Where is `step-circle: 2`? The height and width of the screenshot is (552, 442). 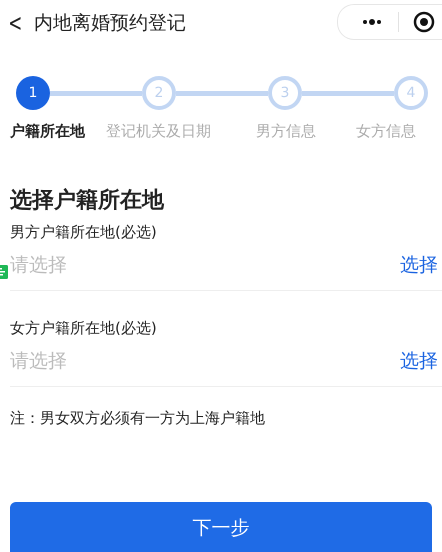
step-circle: 2 is located at coordinates (159, 93).